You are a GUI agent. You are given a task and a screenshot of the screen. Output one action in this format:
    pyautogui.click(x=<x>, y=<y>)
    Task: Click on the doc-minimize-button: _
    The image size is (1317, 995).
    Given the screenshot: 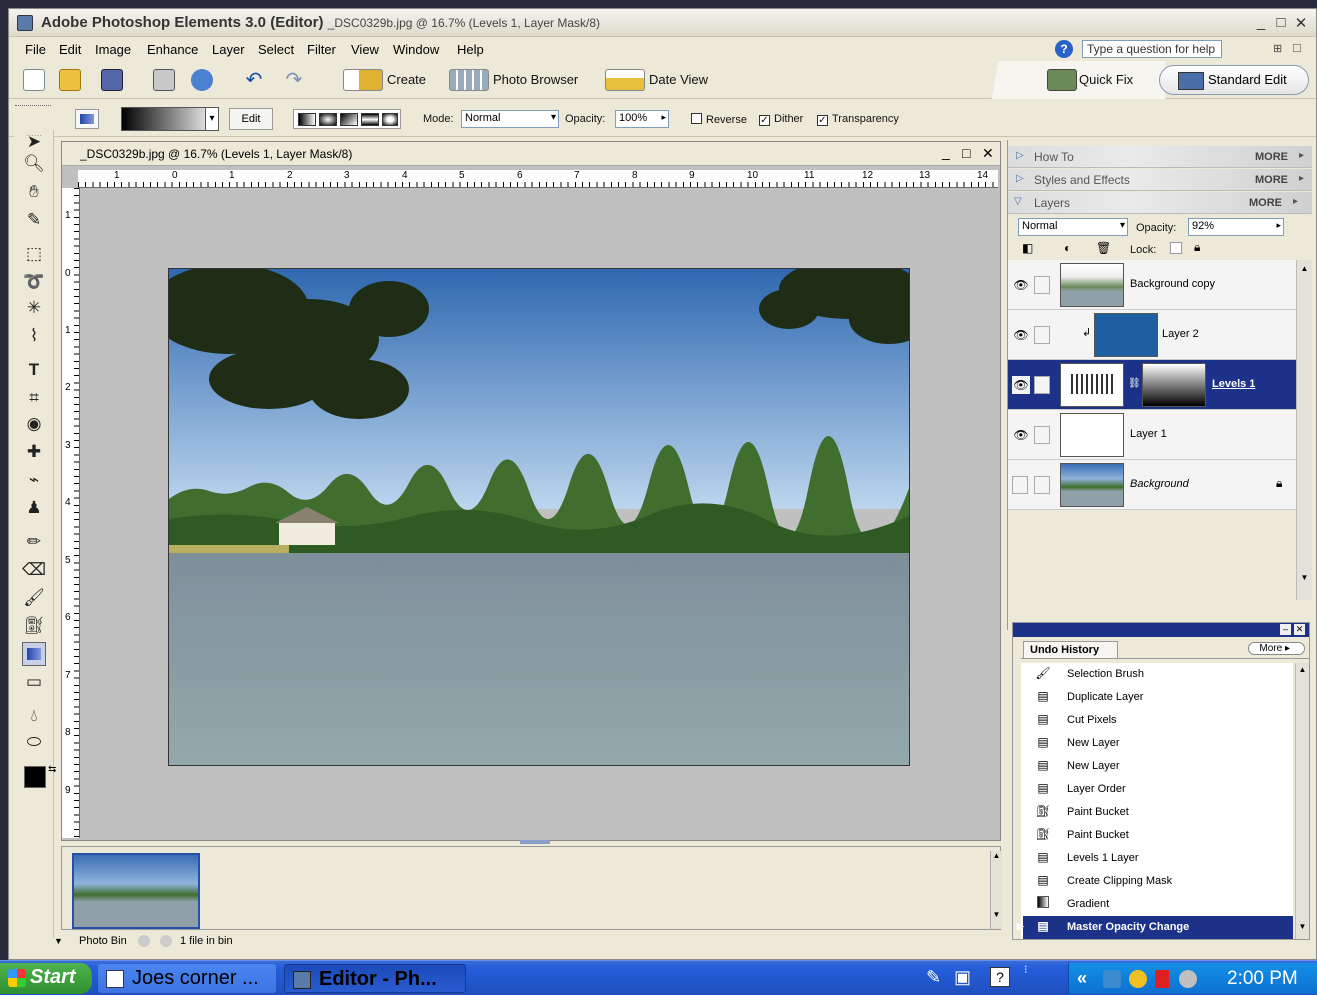 What is the action you would take?
    pyautogui.click(x=946, y=152)
    